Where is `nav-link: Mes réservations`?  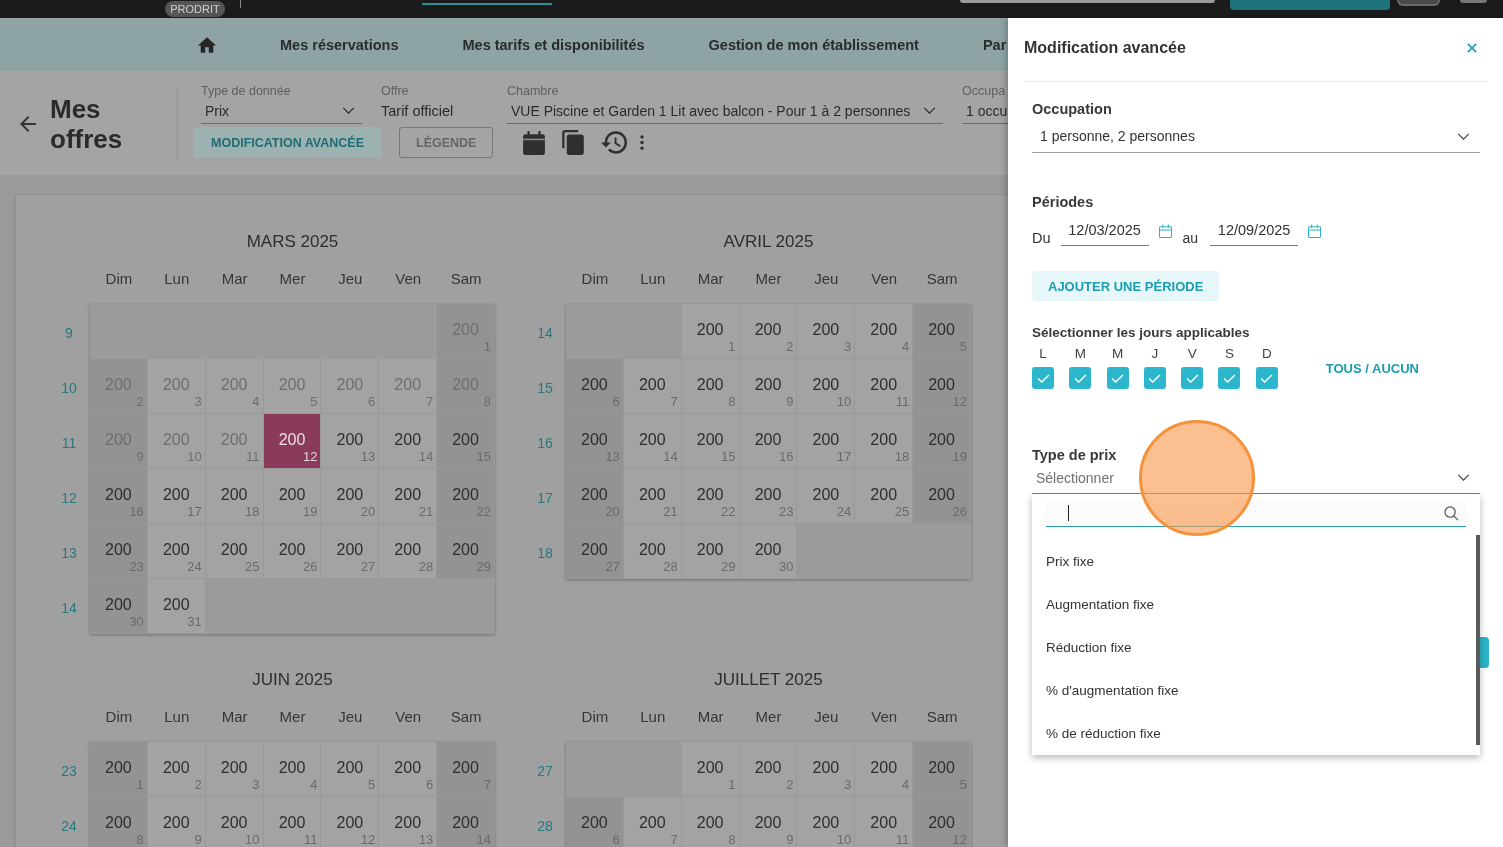 nav-link: Mes réservations is located at coordinates (339, 44).